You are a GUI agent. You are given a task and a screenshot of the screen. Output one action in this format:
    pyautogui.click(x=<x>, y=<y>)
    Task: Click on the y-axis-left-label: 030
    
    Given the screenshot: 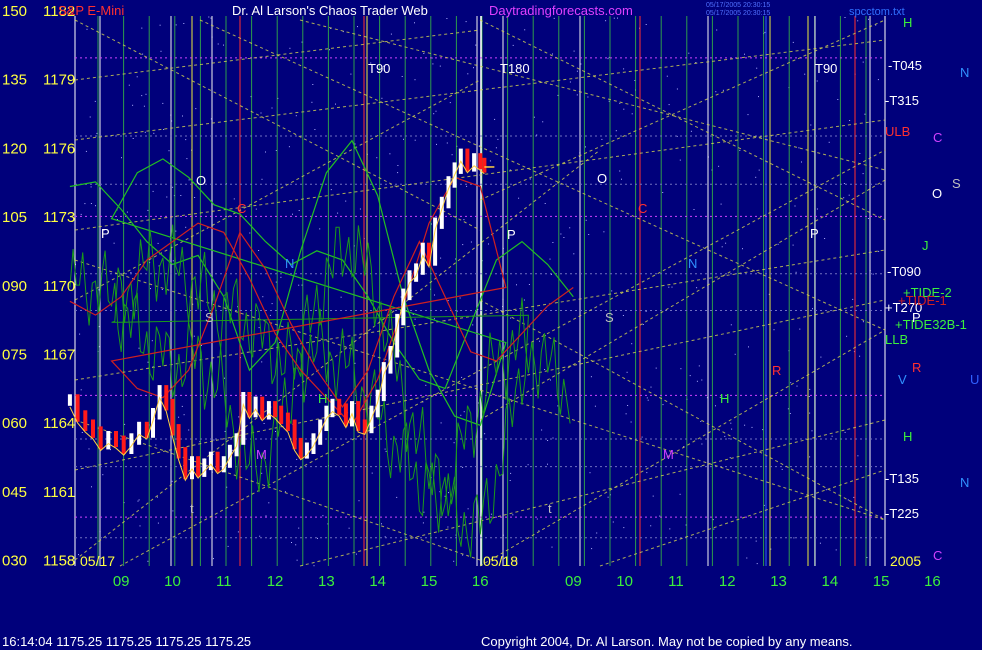 What is the action you would take?
    pyautogui.click(x=14, y=561)
    